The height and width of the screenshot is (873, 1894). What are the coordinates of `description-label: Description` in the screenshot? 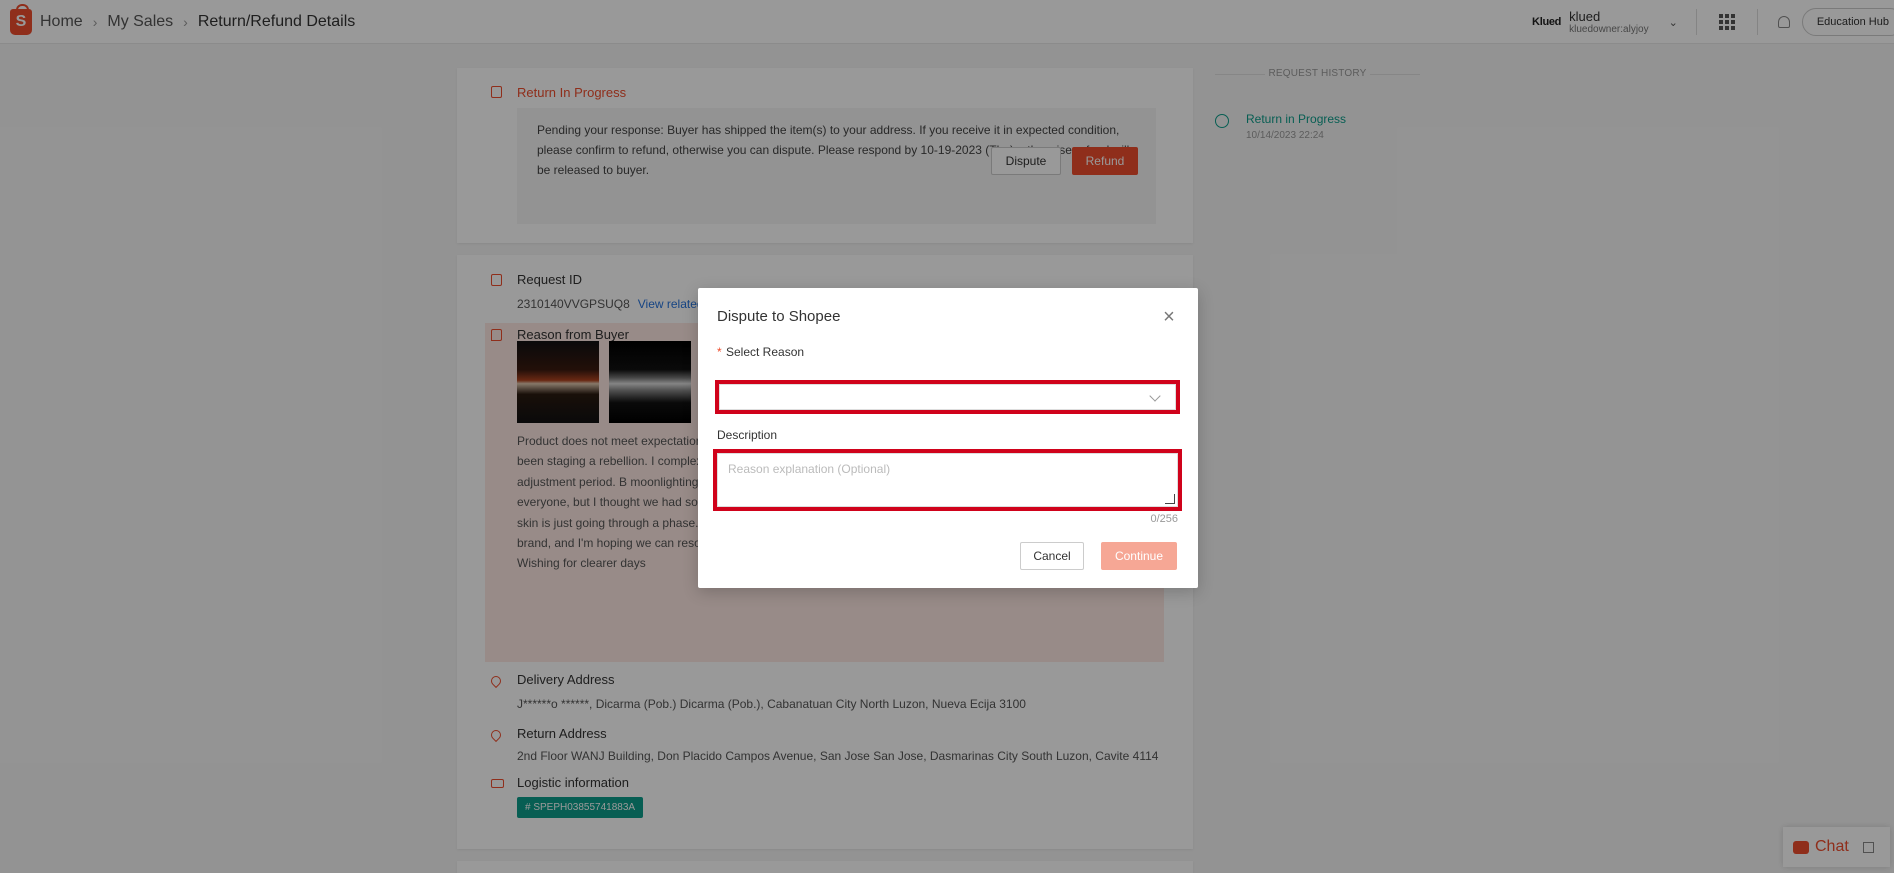 It's located at (747, 435).